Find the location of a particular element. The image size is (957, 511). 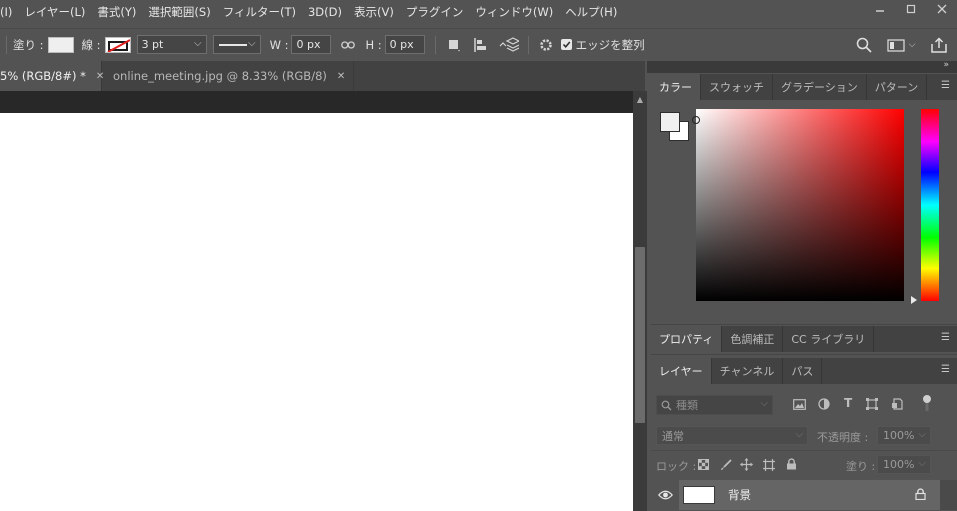

close-icon: ✕ is located at coordinates (341, 76).